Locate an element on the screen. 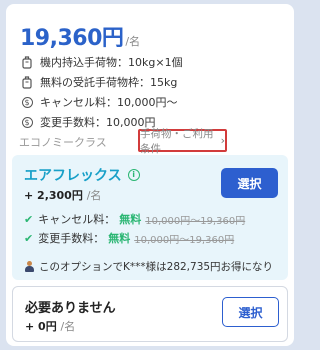 The width and height of the screenshot is (320, 350). feature-checked-baggage: 無料の受託手荷物枠：15kg is located at coordinates (98, 82).